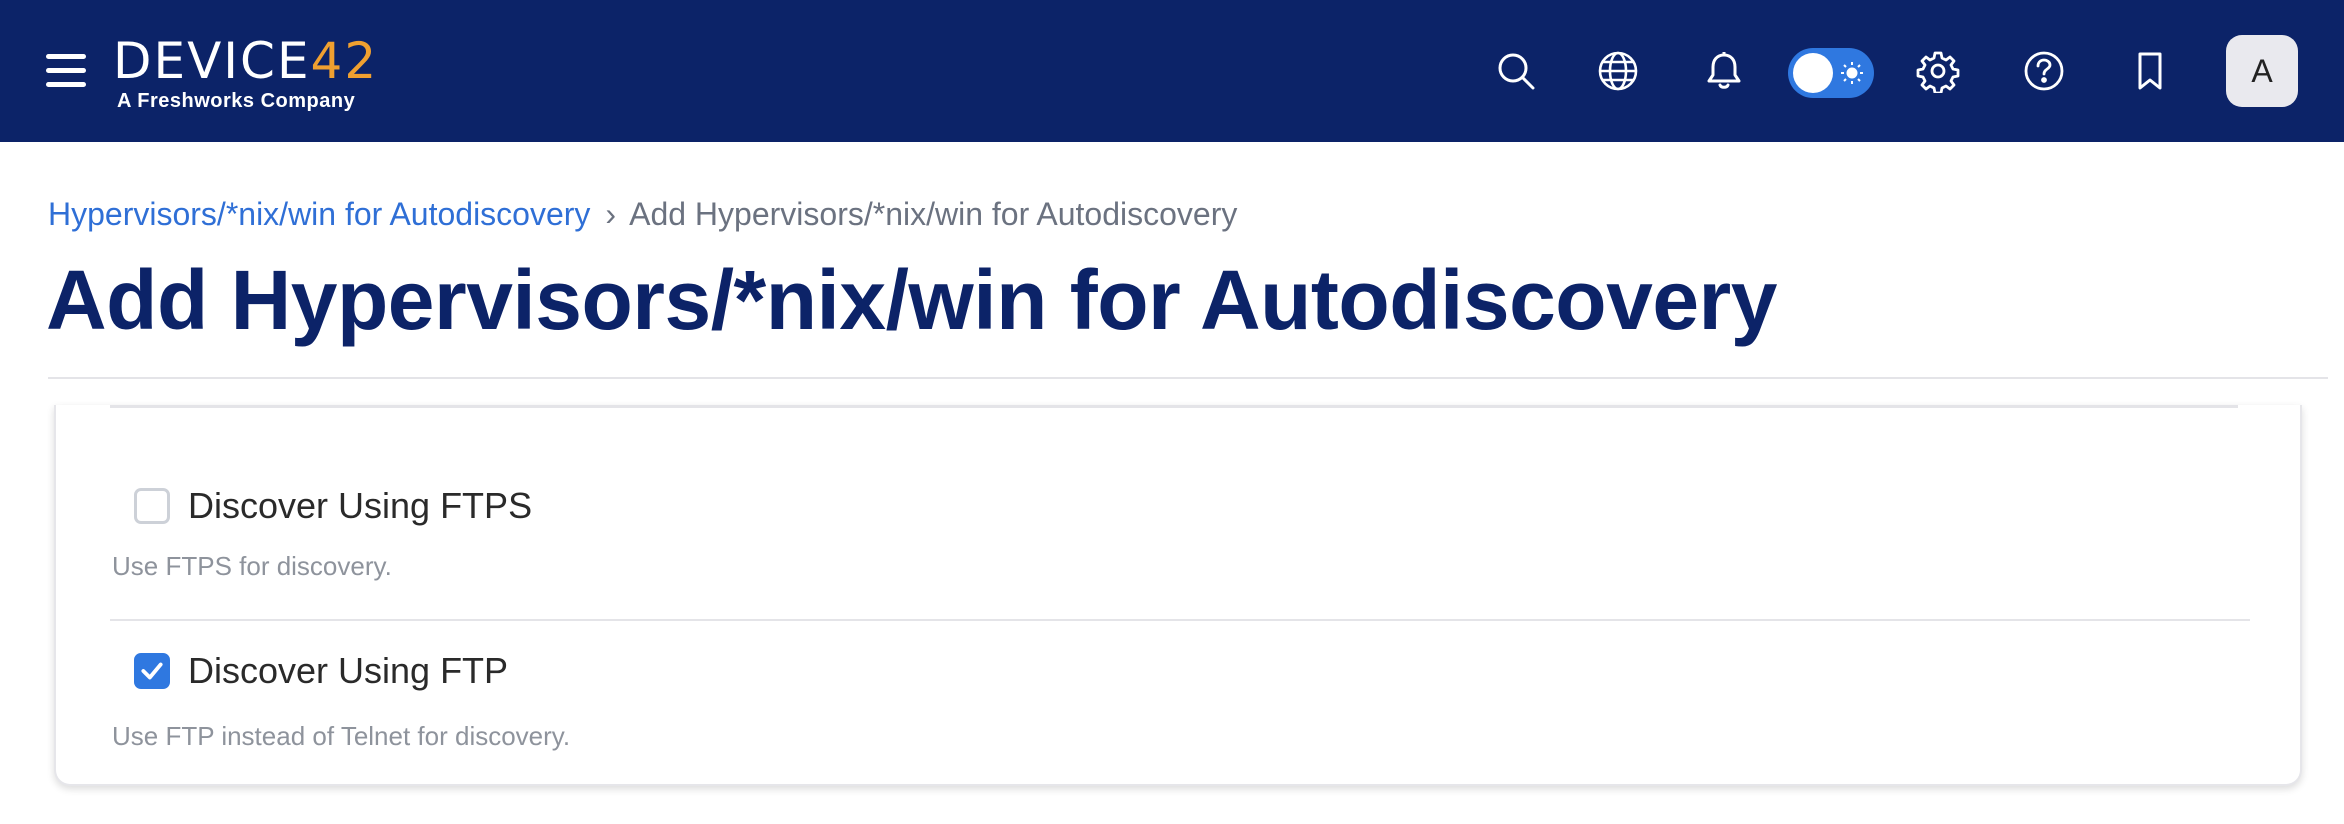  Describe the element at coordinates (1938, 71) in the screenshot. I see `gear-icon` at that location.